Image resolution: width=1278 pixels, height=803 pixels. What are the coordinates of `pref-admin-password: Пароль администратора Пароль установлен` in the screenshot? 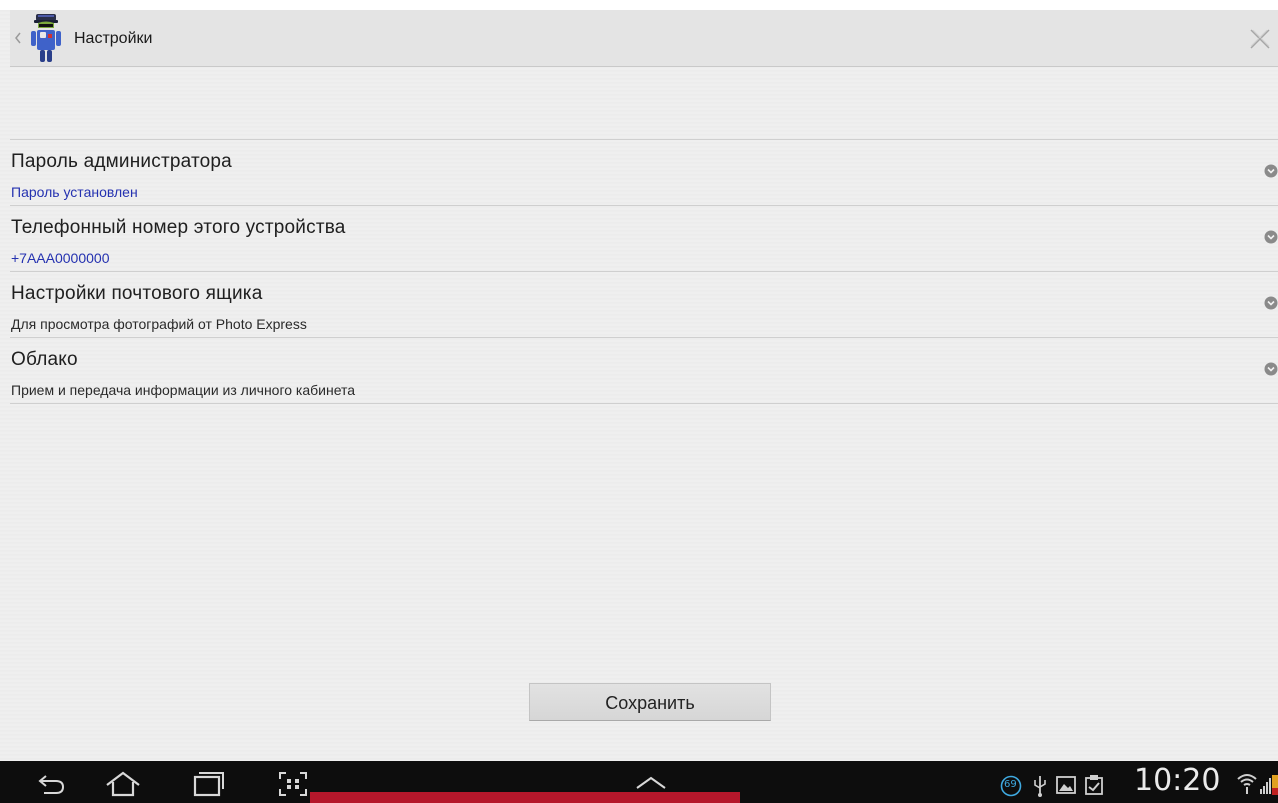 It's located at (644, 173).